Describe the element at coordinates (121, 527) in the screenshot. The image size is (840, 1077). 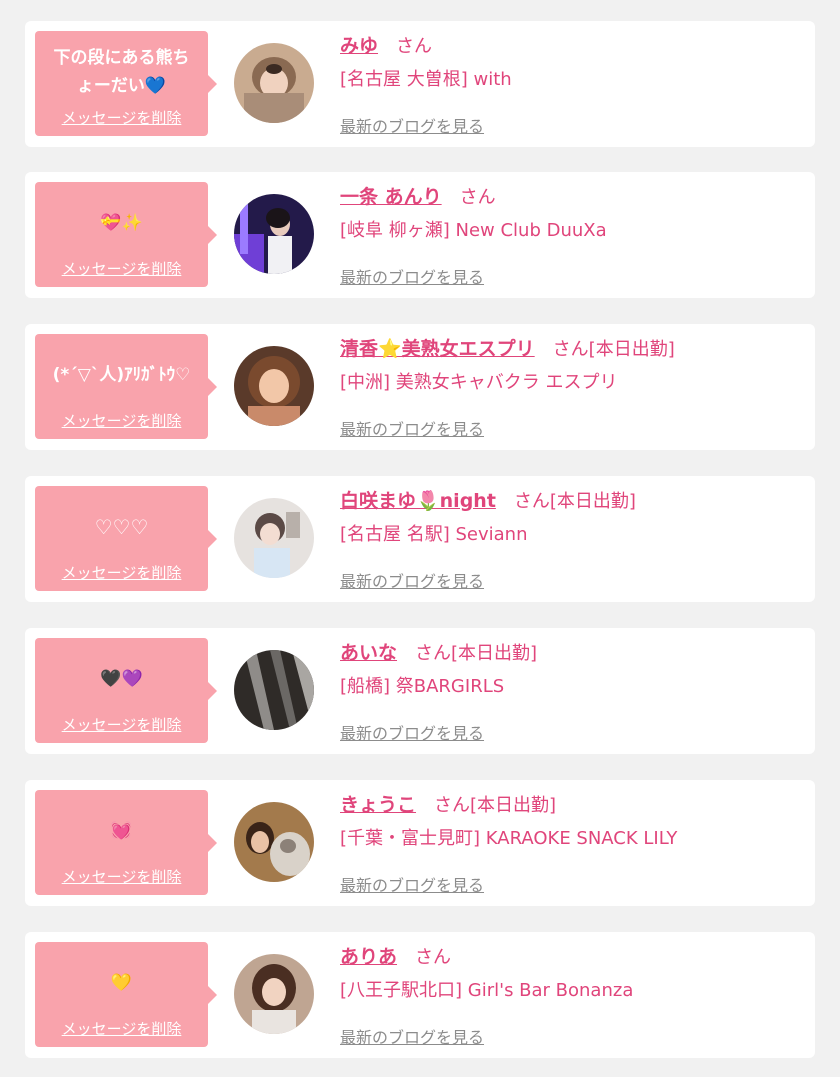
I see `message-text: ♡♡♡` at that location.